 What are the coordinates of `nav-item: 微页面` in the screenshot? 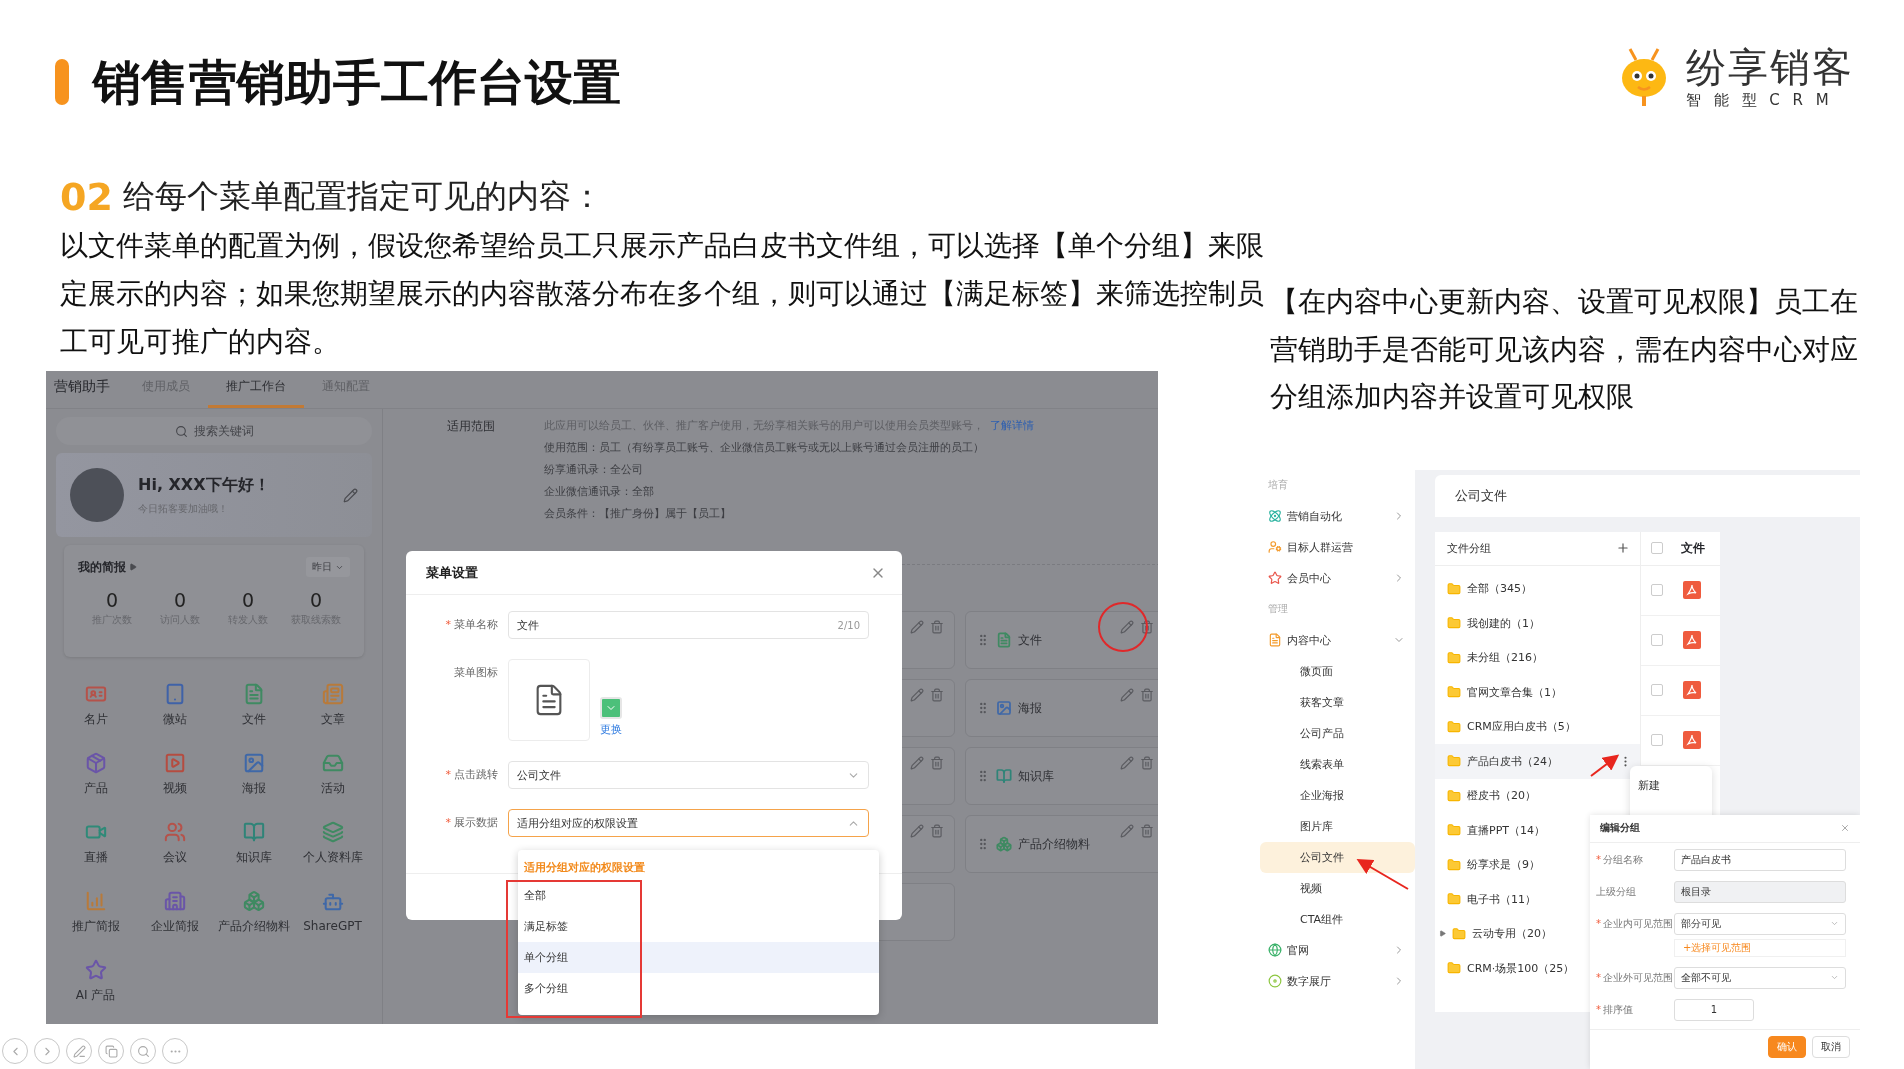 It's located at (1337, 671).